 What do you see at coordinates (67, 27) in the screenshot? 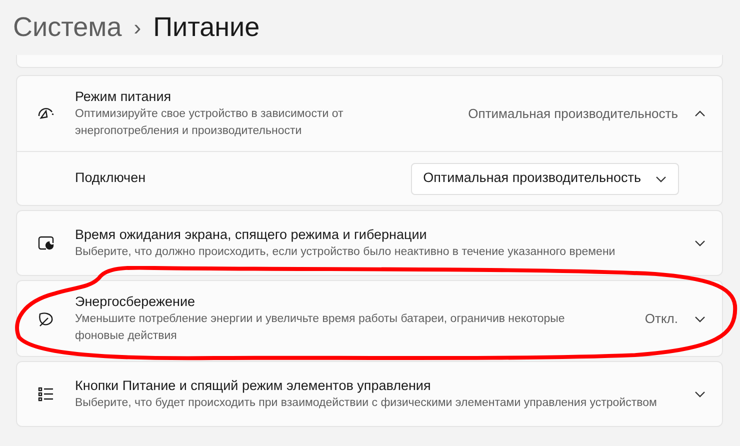
I see `breadcrumb-link: Система` at bounding box center [67, 27].